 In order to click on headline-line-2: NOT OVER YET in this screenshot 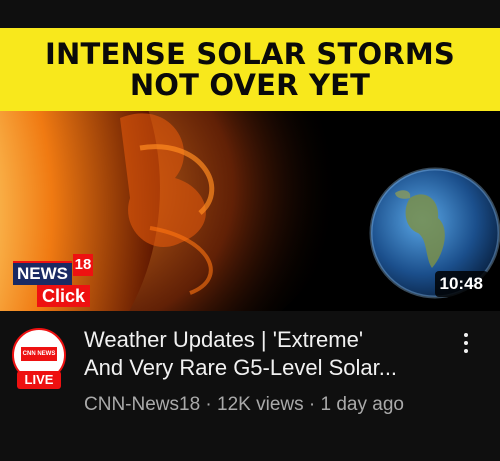, I will do `click(250, 84)`.